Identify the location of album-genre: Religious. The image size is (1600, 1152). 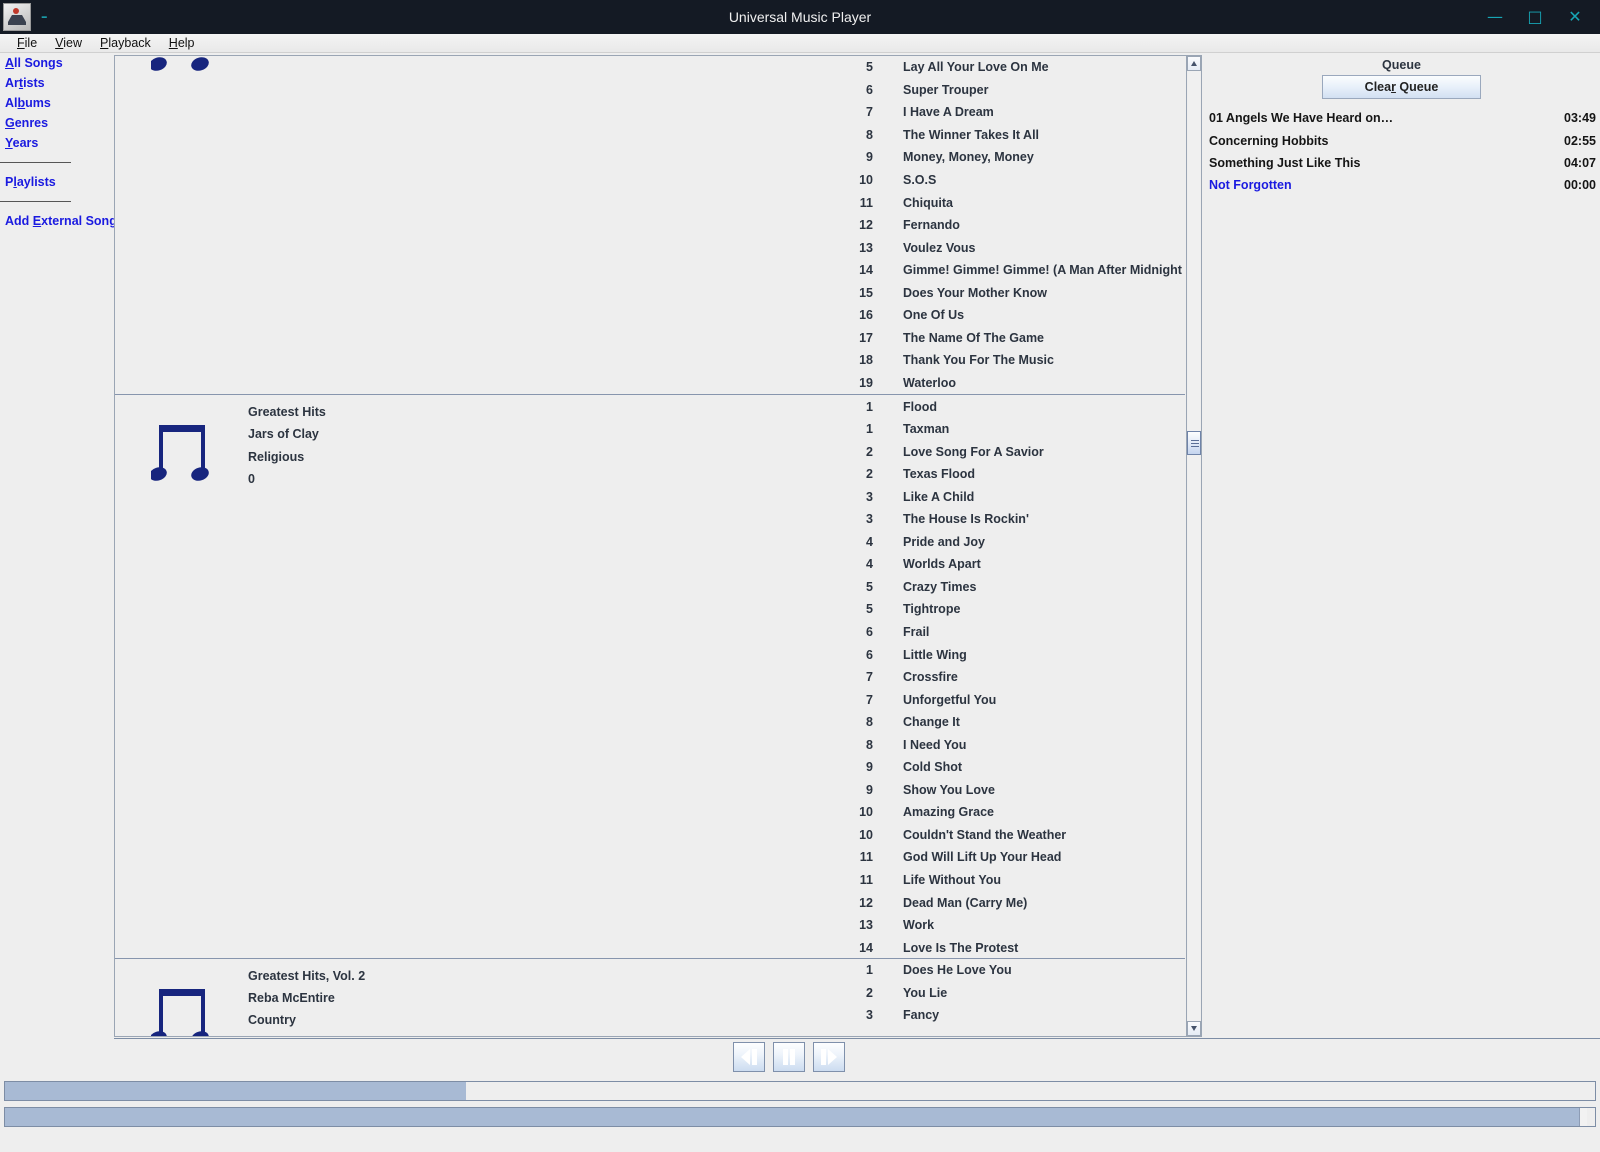
(276, 456).